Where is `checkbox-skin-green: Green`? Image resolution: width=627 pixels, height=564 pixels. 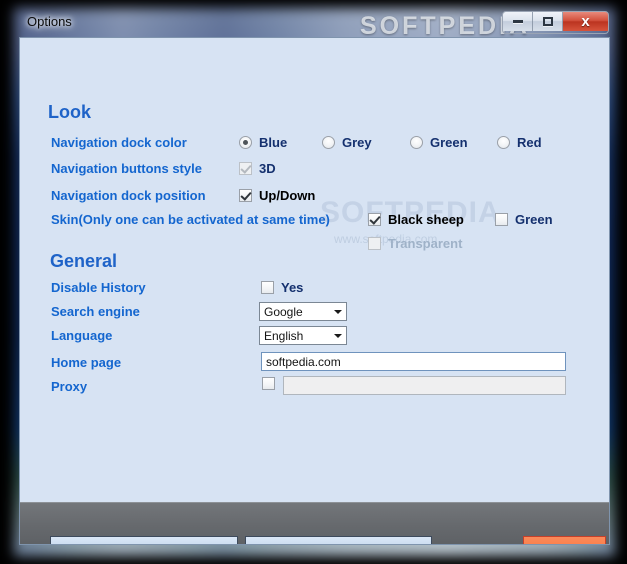
checkbox-skin-green: Green is located at coordinates (524, 219).